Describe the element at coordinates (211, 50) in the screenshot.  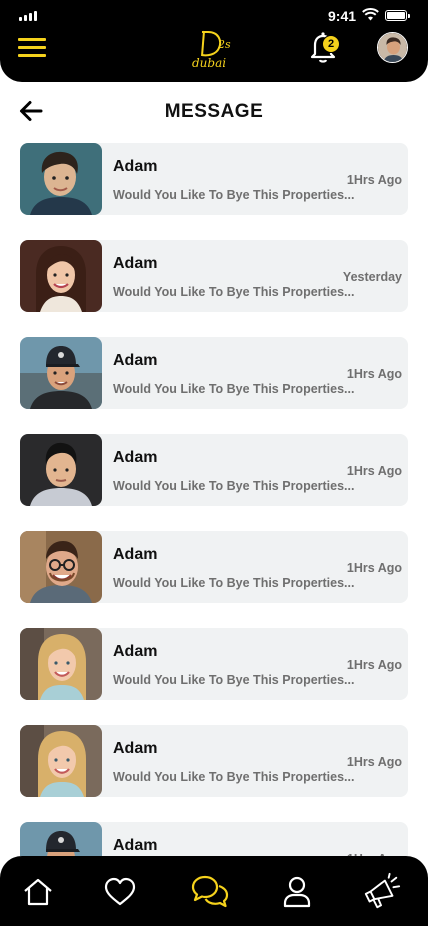
I see `logo: 2s dubai` at that location.